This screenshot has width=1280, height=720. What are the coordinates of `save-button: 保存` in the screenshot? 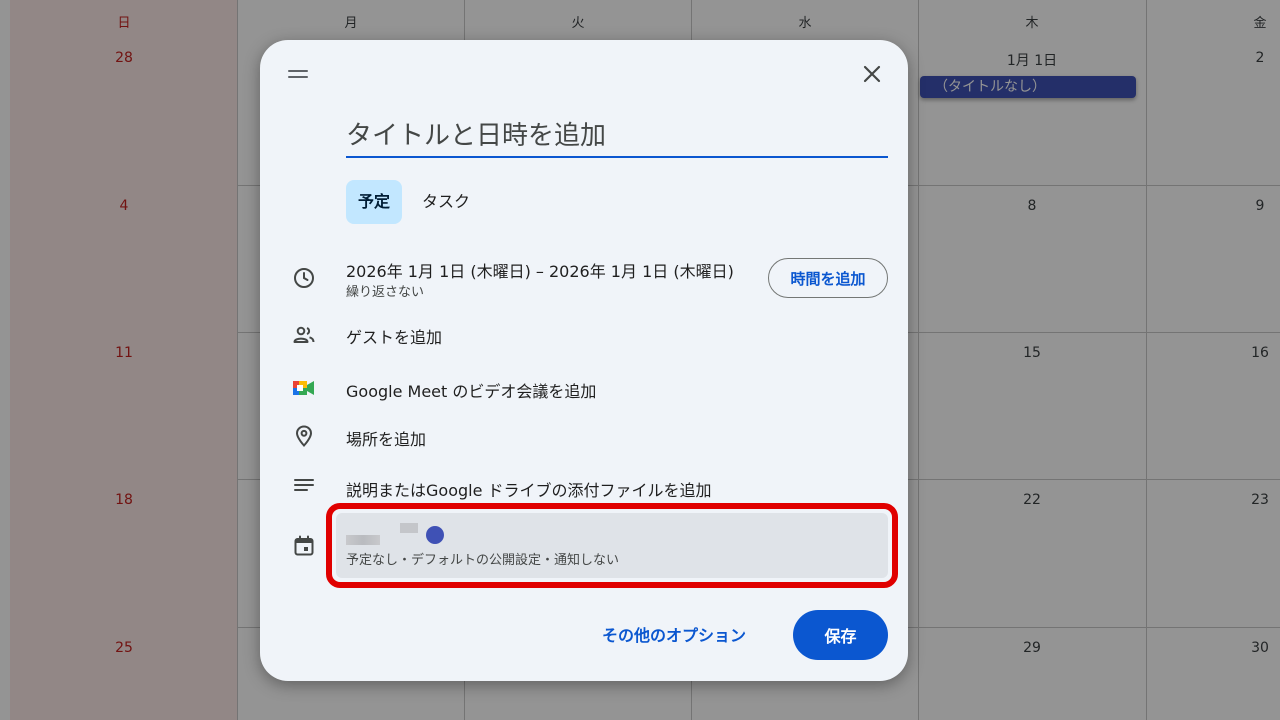 It's located at (840, 635).